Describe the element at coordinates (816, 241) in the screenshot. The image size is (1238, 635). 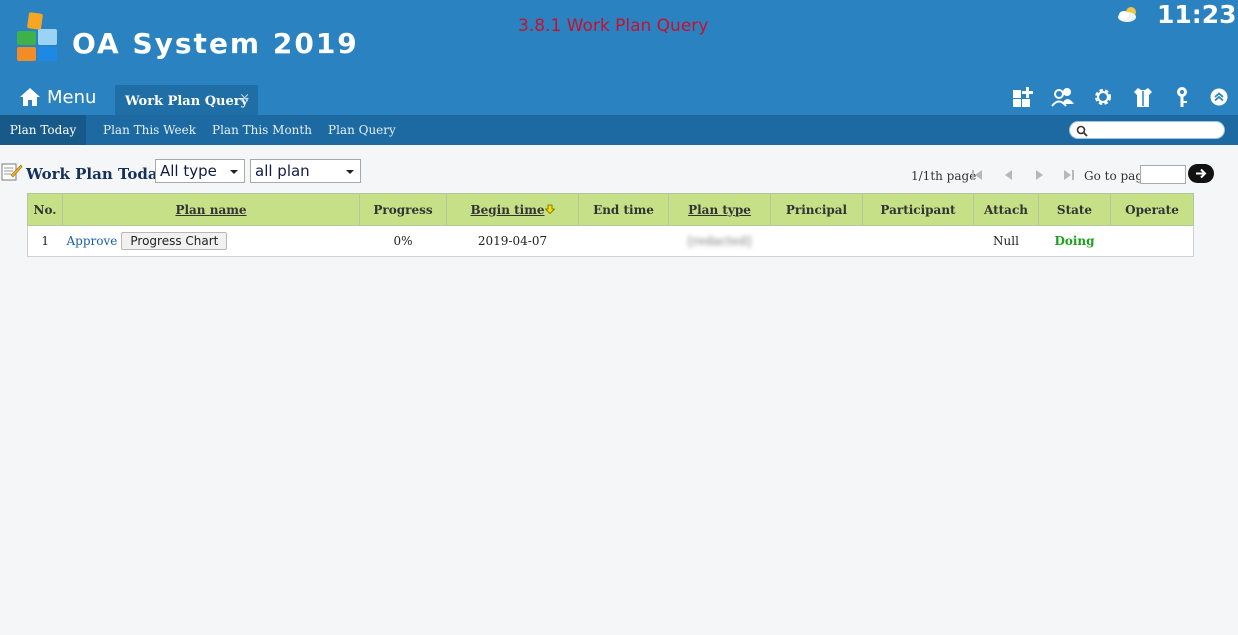
I see `cell-principal` at that location.